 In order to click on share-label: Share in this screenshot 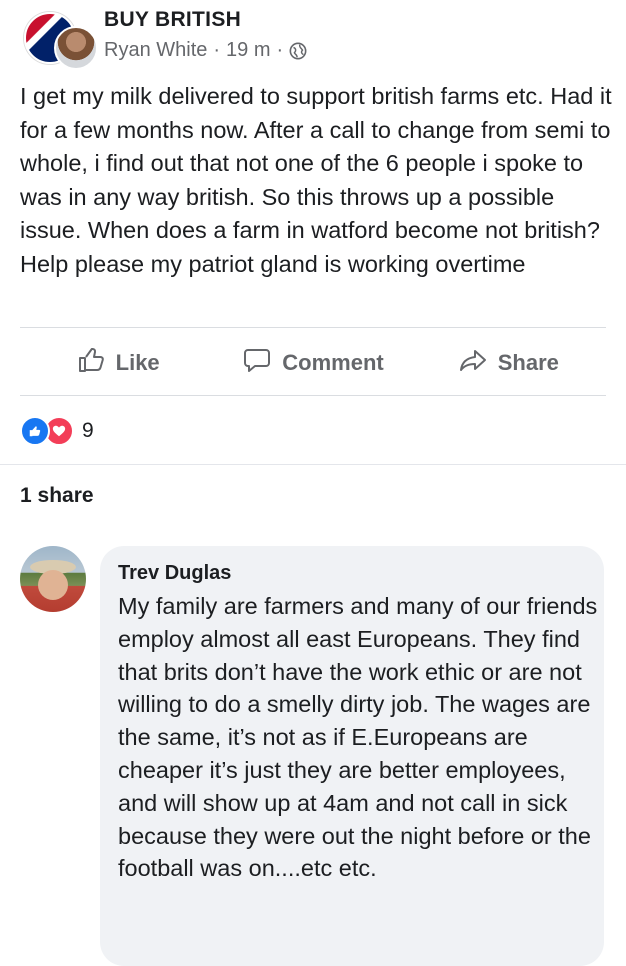, I will do `click(528, 362)`.